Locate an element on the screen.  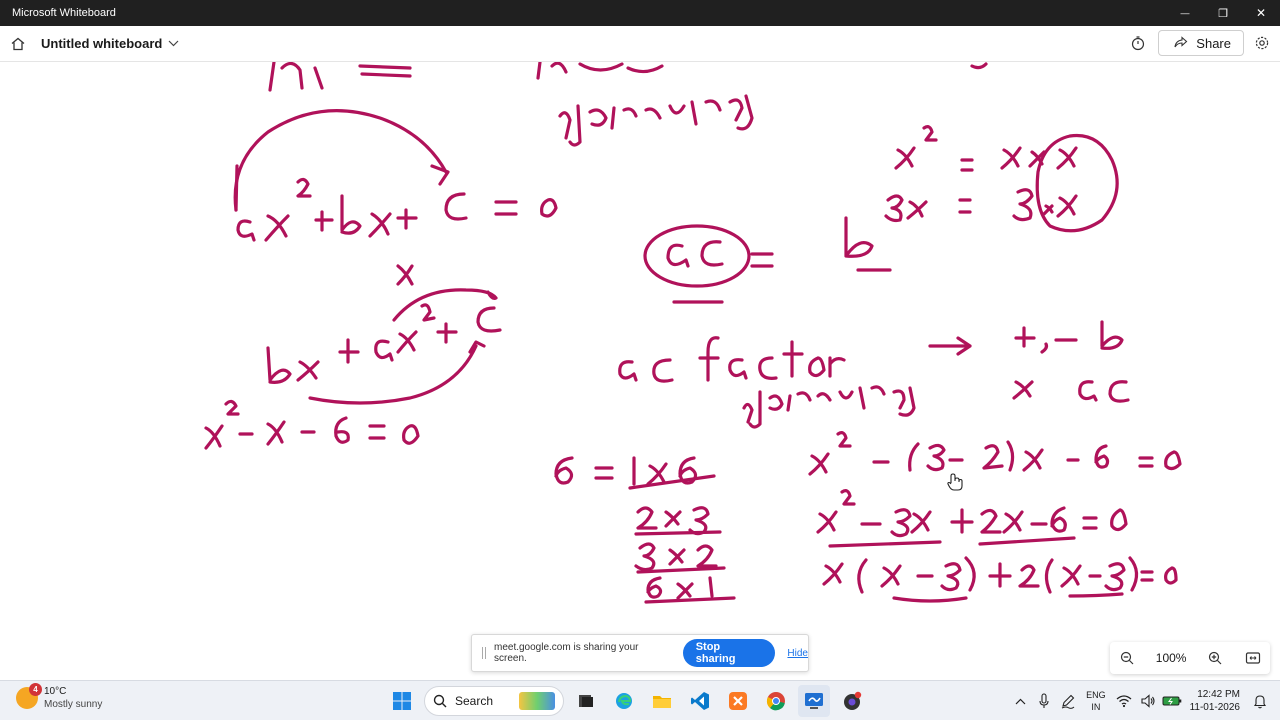
maximize-button: ❐ is located at coordinates (1223, 13).